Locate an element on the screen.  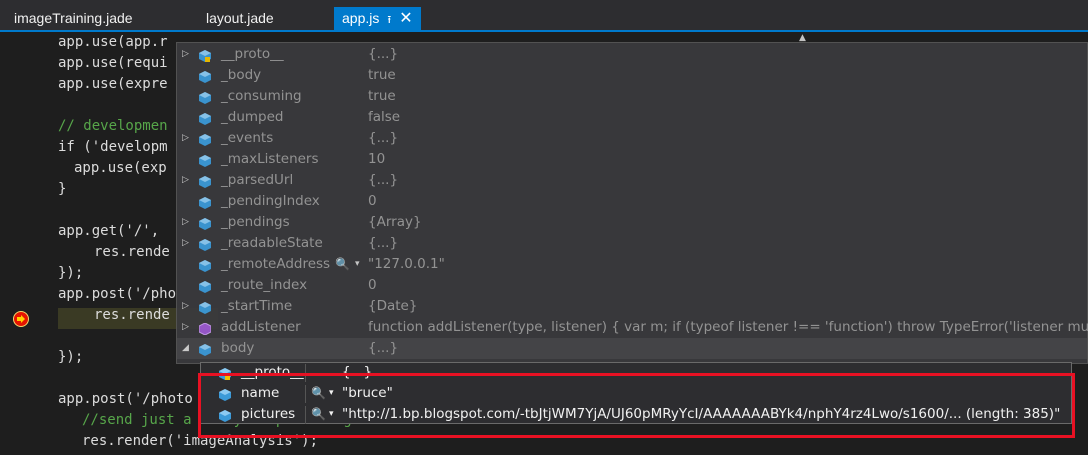
datatip-name: _consuming is located at coordinates (261, 96).